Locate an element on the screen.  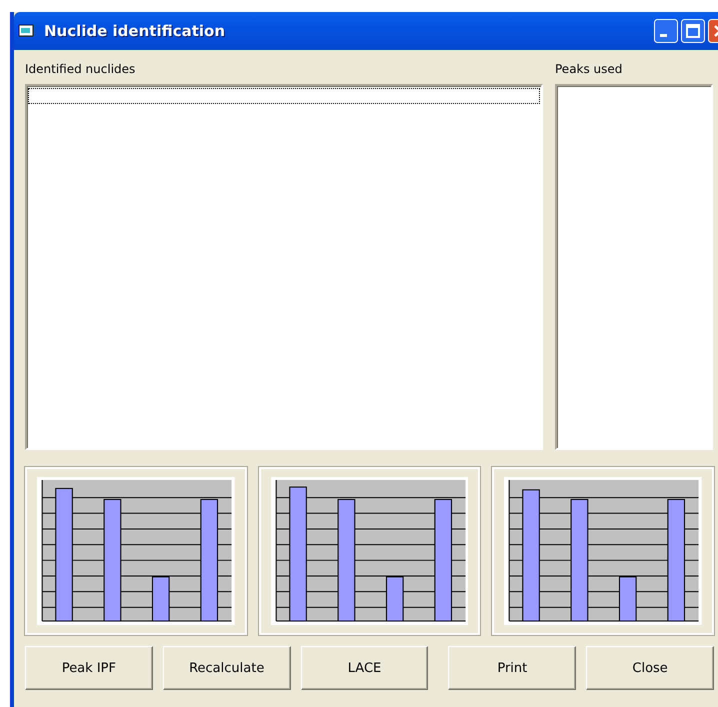
dialog-button: Recalculate is located at coordinates (226, 668).